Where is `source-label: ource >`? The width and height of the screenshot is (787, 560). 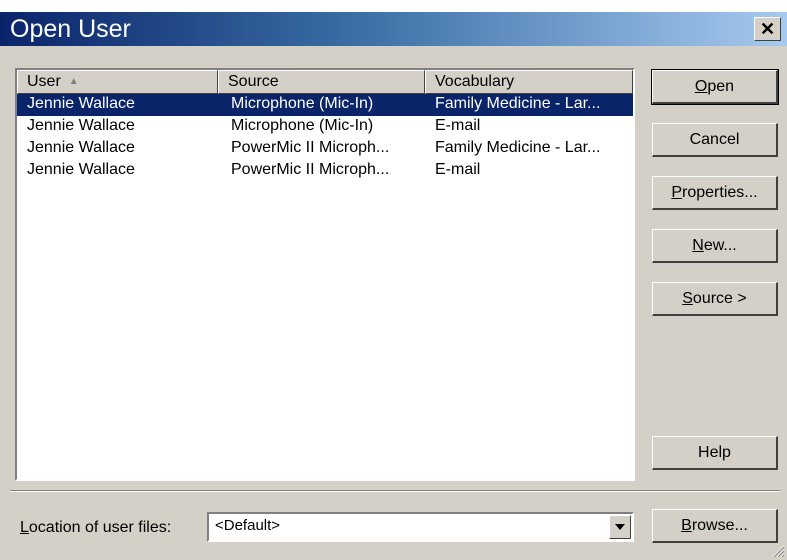
source-label: ource > is located at coordinates (719, 298).